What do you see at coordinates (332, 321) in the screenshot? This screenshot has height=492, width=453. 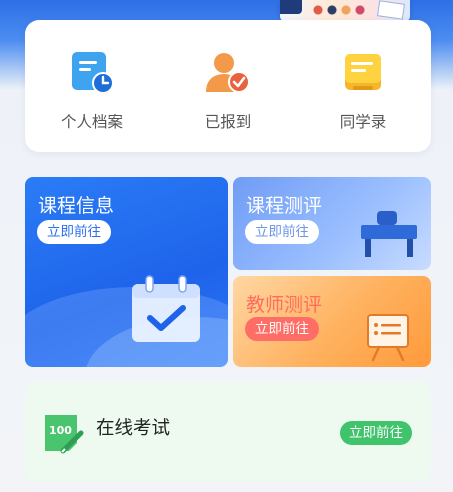 I see `tile-teacher-eval: 教师测评 立即前往` at bounding box center [332, 321].